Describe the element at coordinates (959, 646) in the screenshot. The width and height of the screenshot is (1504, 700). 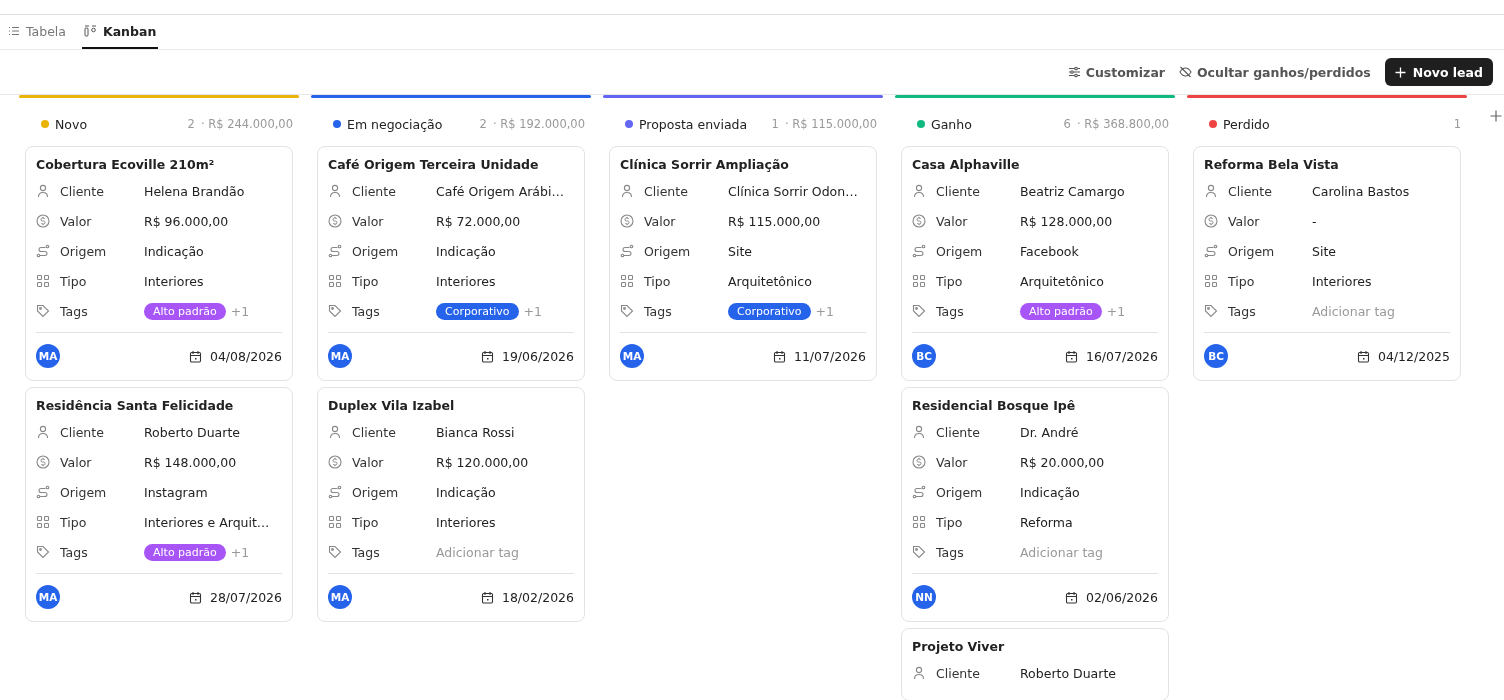
I see `card-title: Projeto Viver` at that location.